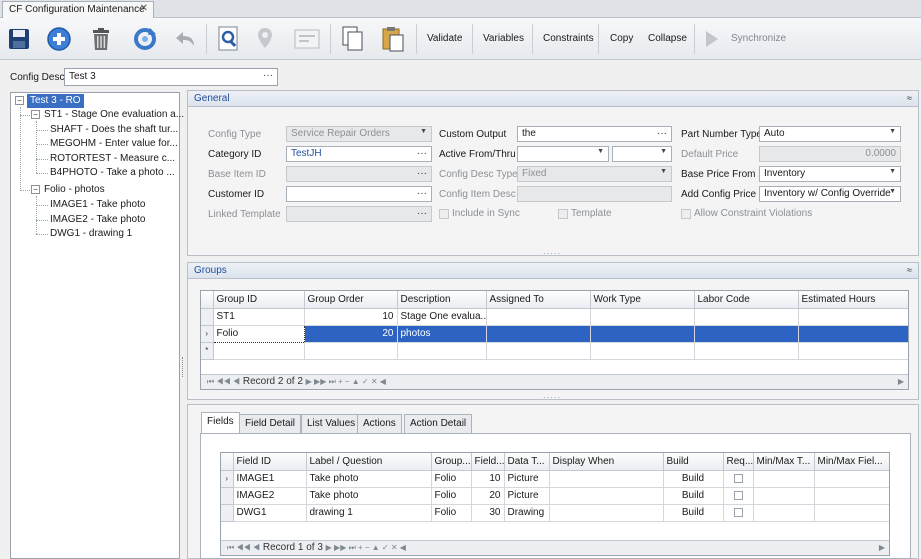  Describe the element at coordinates (359, 134) in the screenshot. I see `config-type-select: Service Repair Orders ▼` at that location.